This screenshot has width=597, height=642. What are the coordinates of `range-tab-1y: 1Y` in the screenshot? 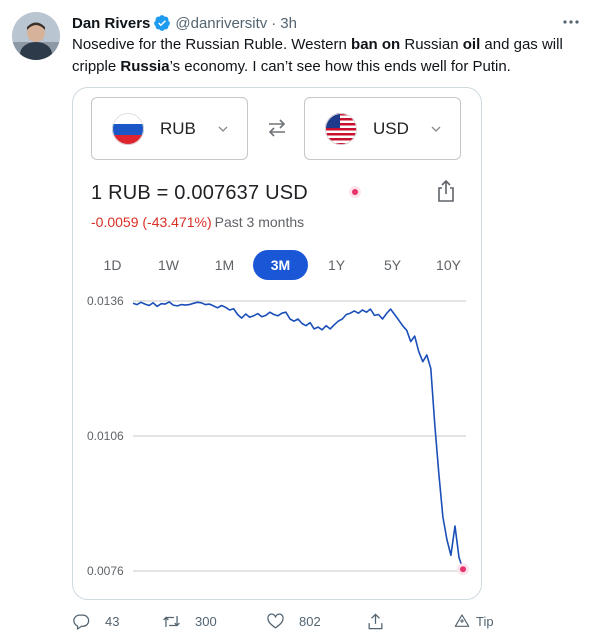 It's located at (336, 265).